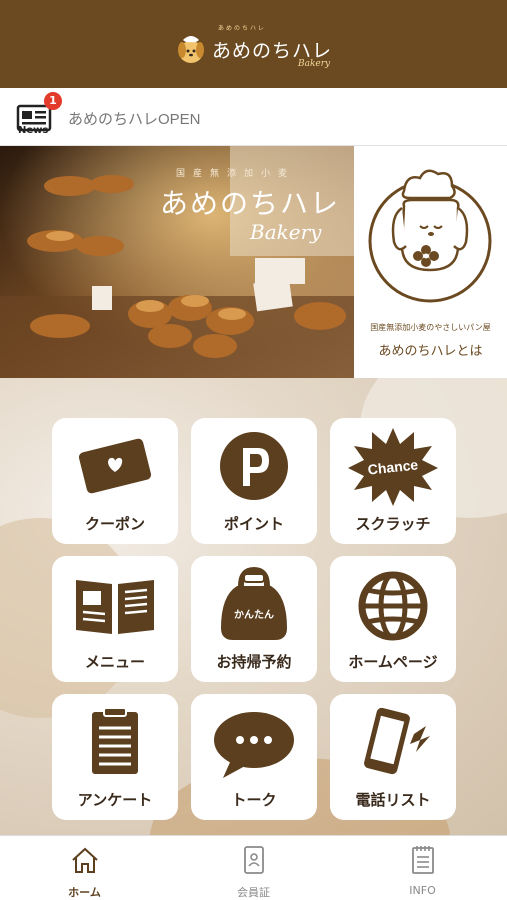 This screenshot has width=507, height=900. What do you see at coordinates (393, 524) in the screenshot?
I see `tile-label: スクラッチ` at bounding box center [393, 524].